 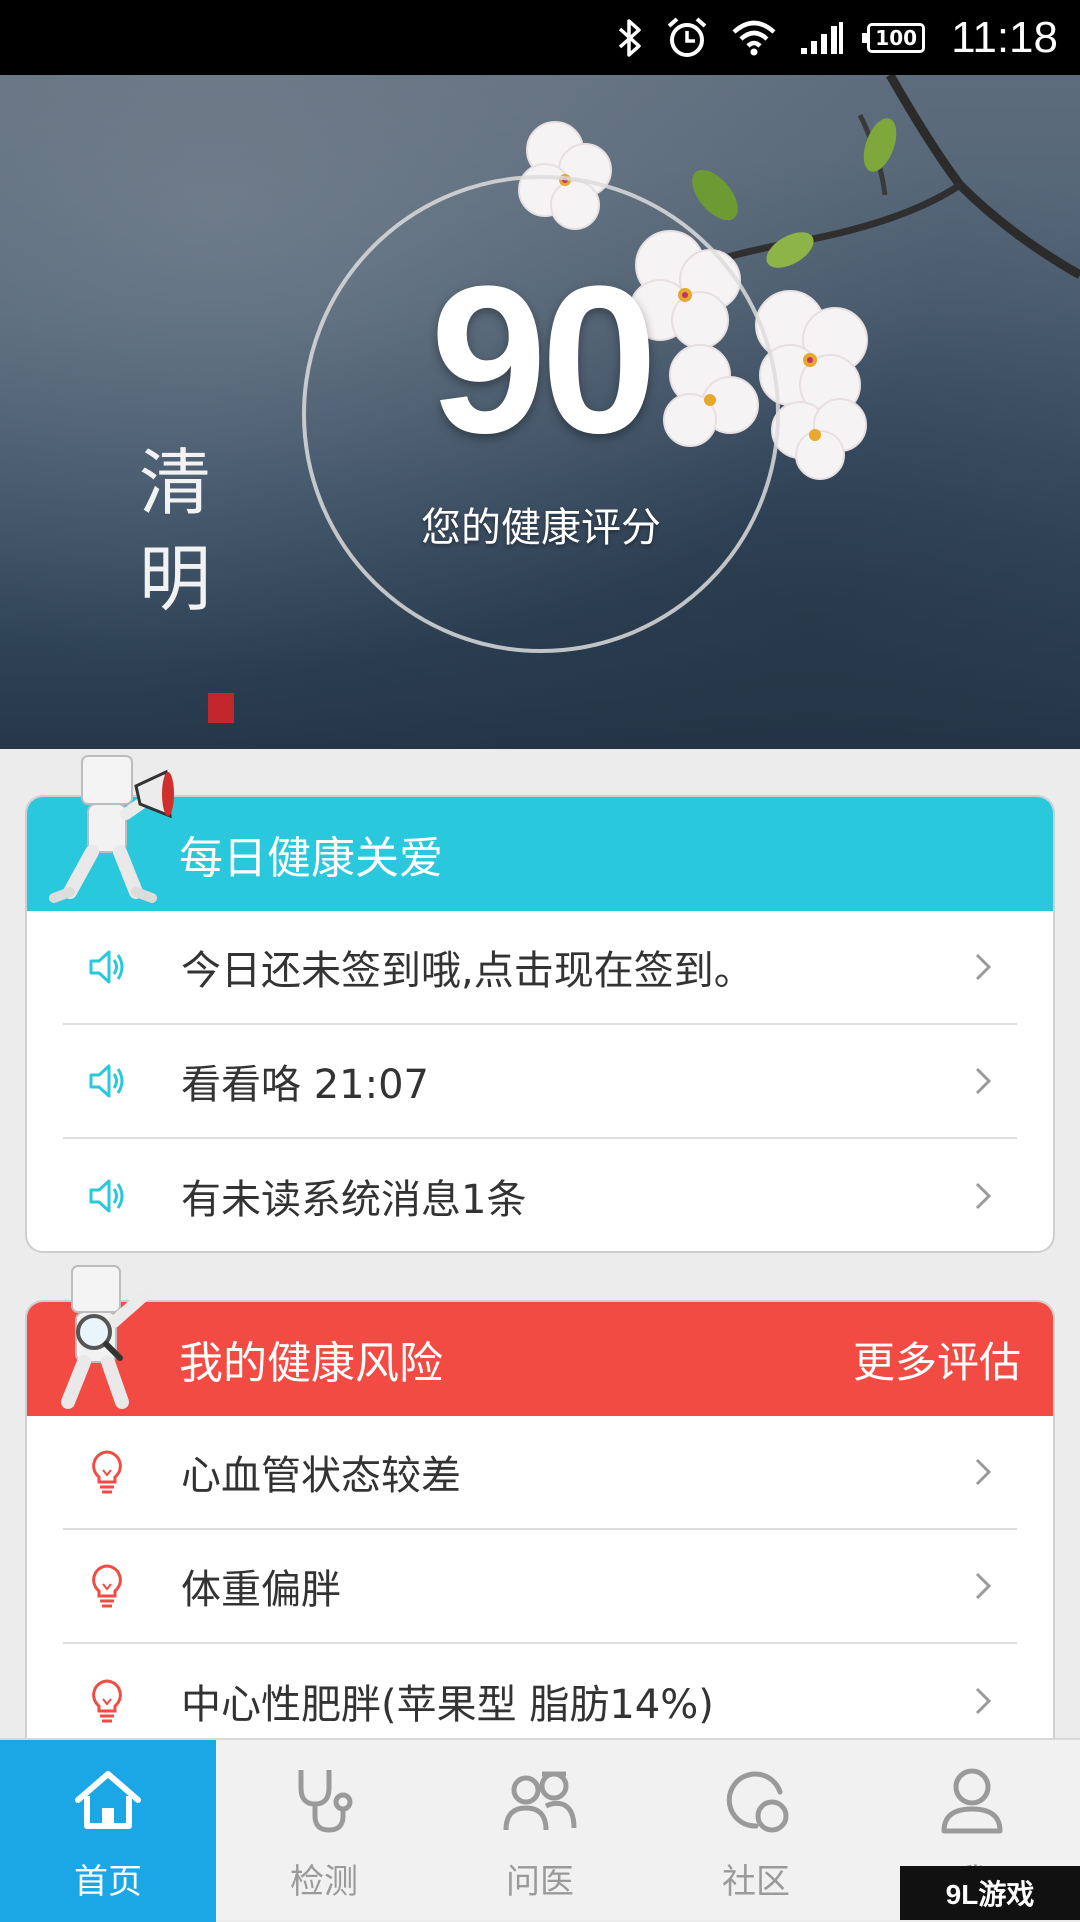 What do you see at coordinates (937, 1359) in the screenshot?
I see `more-assessment-link: 更多评估` at bounding box center [937, 1359].